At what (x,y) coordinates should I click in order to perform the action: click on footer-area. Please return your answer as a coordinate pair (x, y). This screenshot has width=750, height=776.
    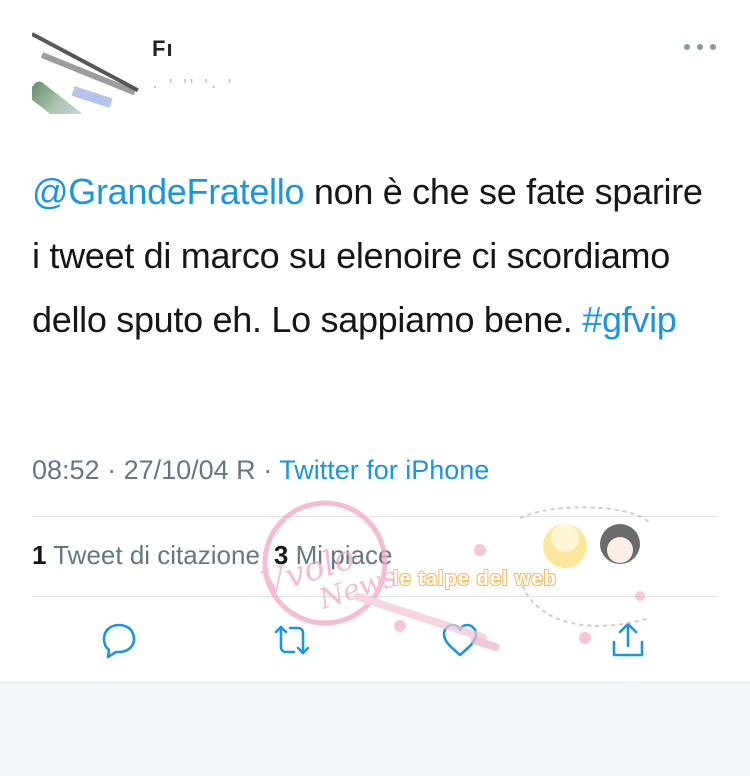
    Looking at the image, I should click on (375, 729).